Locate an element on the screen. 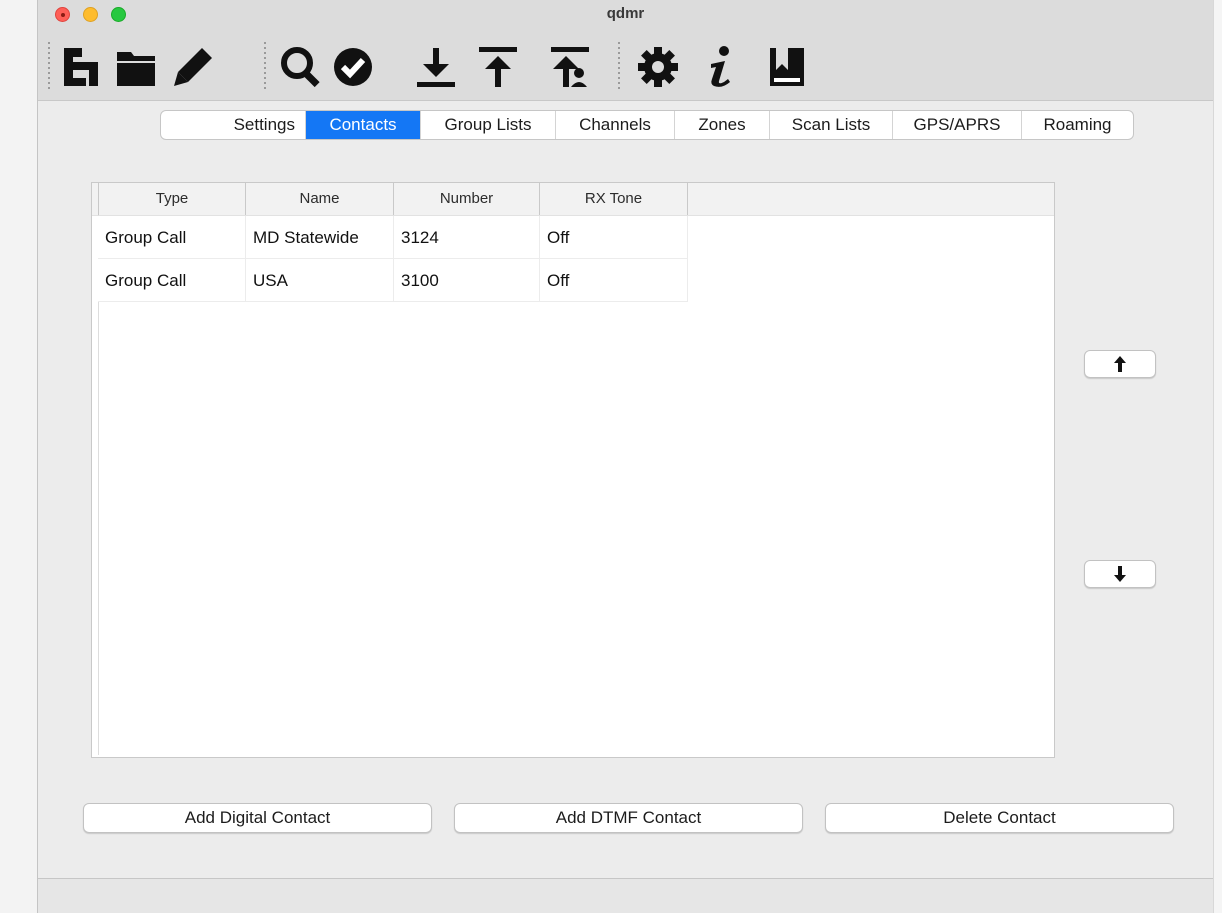 This screenshot has height=913, width=1222. tab-gps-aprs: GPS/APRS is located at coordinates (957, 125).